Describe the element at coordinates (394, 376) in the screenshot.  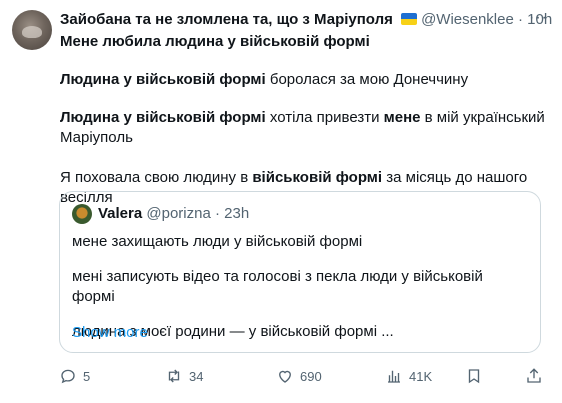
I see `views-chart-icon` at that location.